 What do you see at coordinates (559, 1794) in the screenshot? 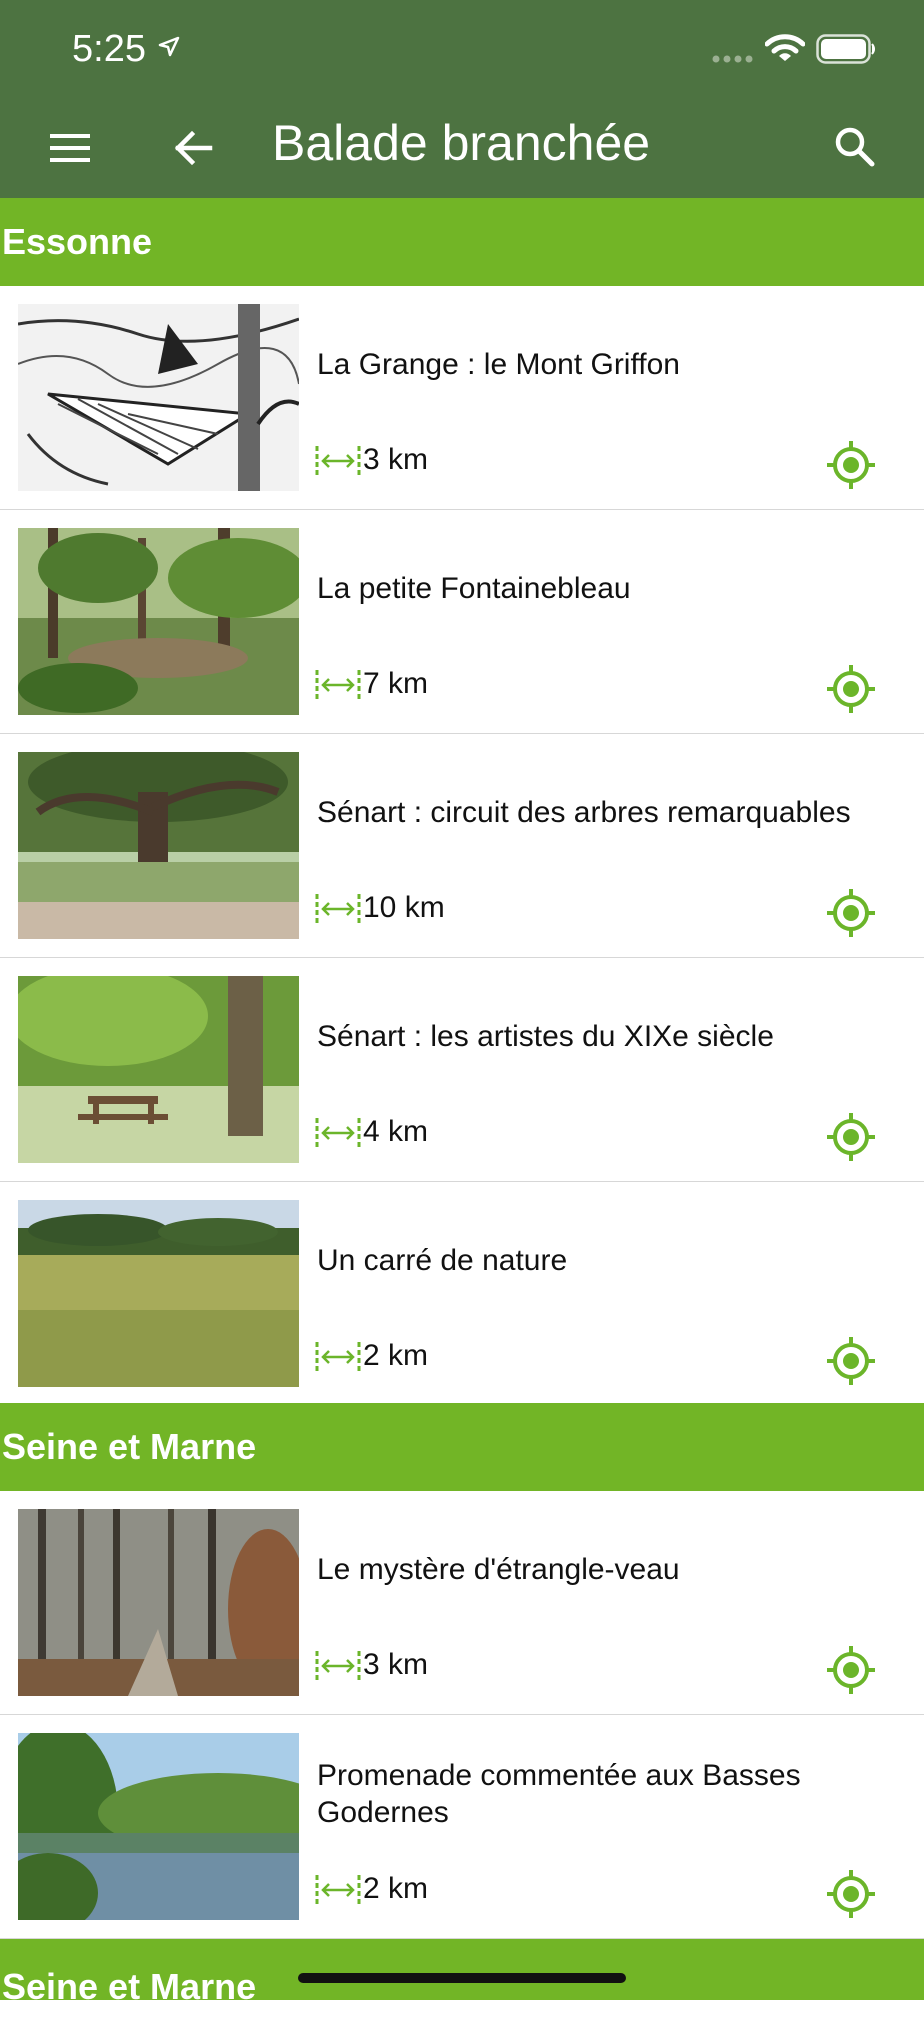
I see `walk-title: Promenade commentée aux Basses Godernes` at bounding box center [559, 1794].